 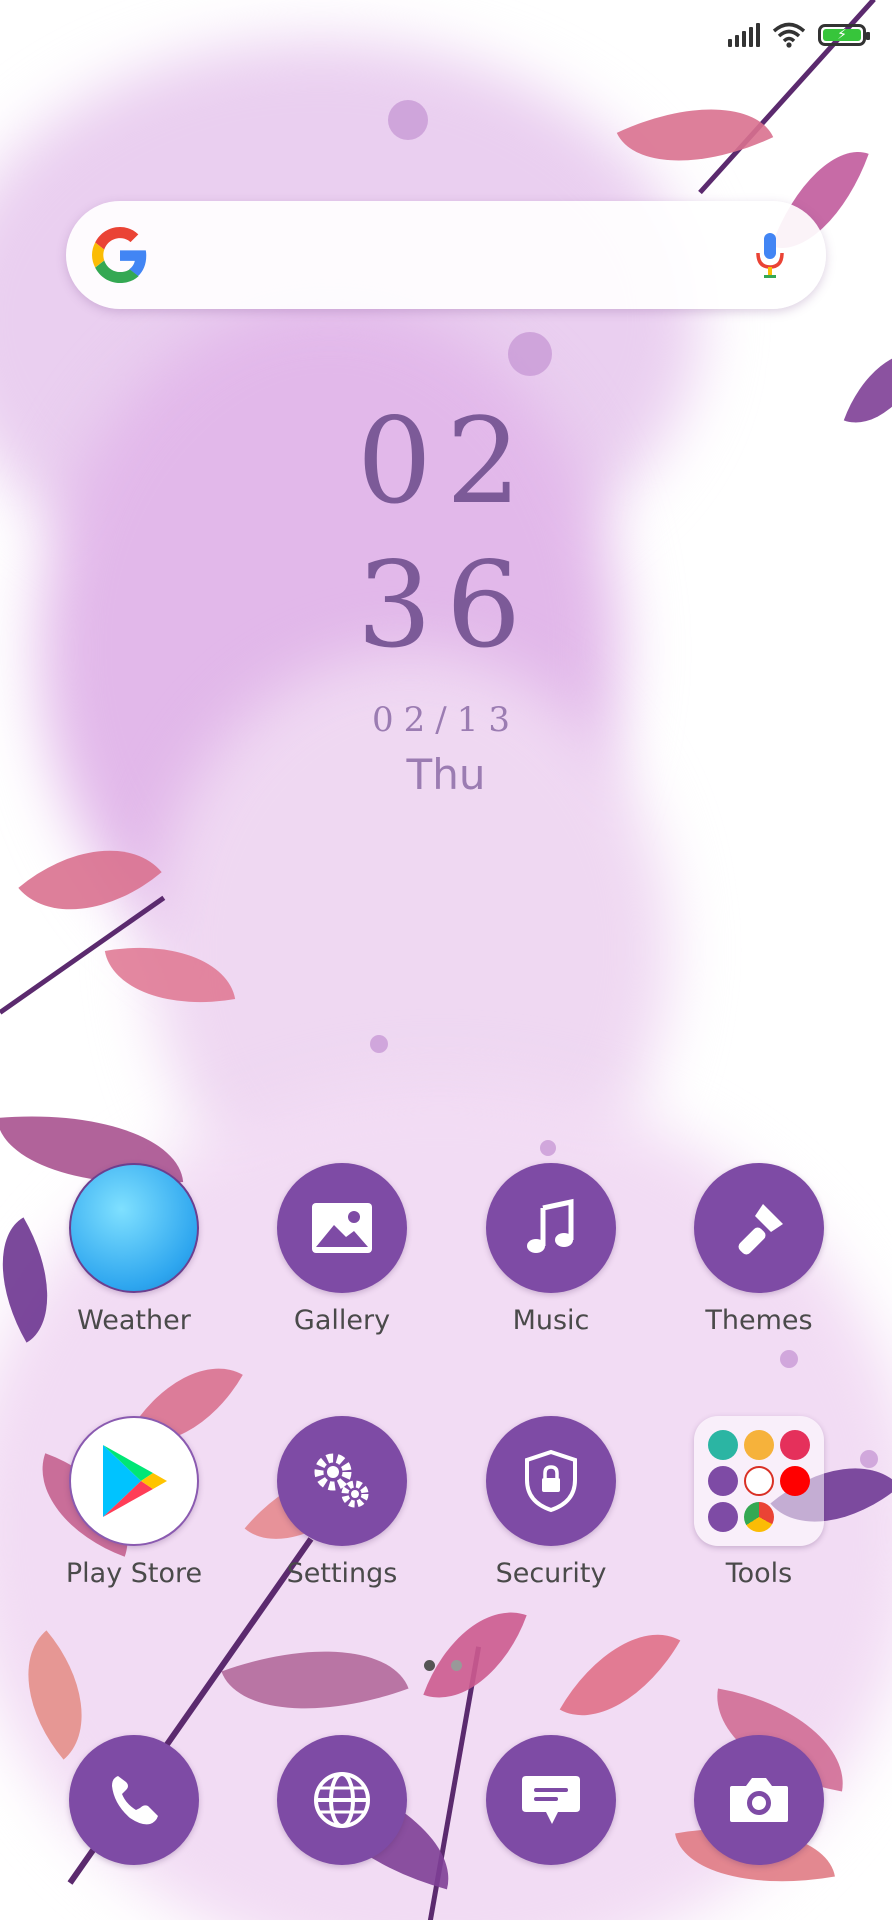 What do you see at coordinates (759, 1517) in the screenshot?
I see `chrome-icon` at bounding box center [759, 1517].